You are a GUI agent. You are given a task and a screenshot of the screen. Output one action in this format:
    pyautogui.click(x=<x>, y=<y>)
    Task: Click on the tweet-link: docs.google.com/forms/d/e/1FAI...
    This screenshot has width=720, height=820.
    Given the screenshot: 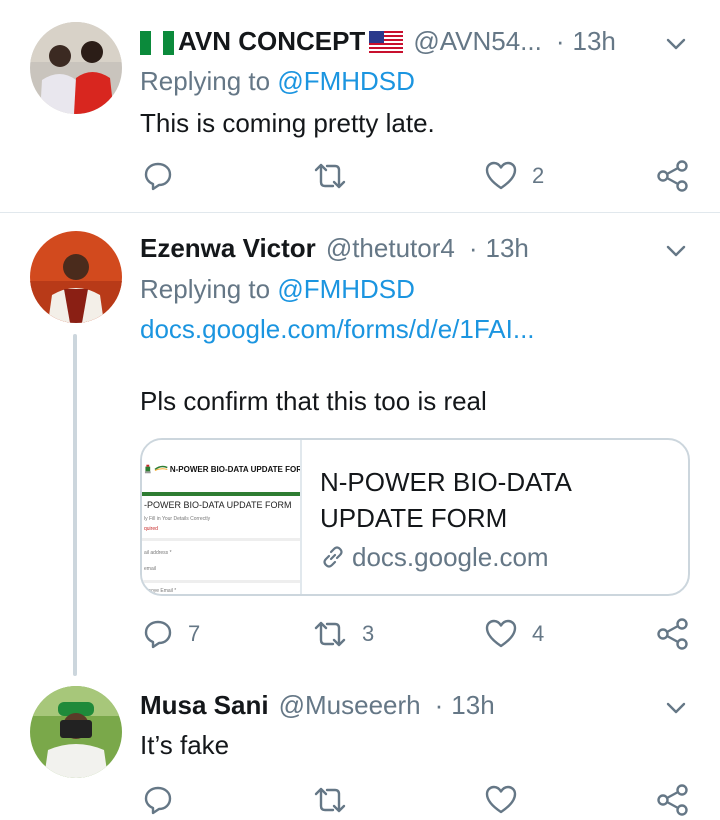 What is the action you would take?
    pyautogui.click(x=337, y=329)
    